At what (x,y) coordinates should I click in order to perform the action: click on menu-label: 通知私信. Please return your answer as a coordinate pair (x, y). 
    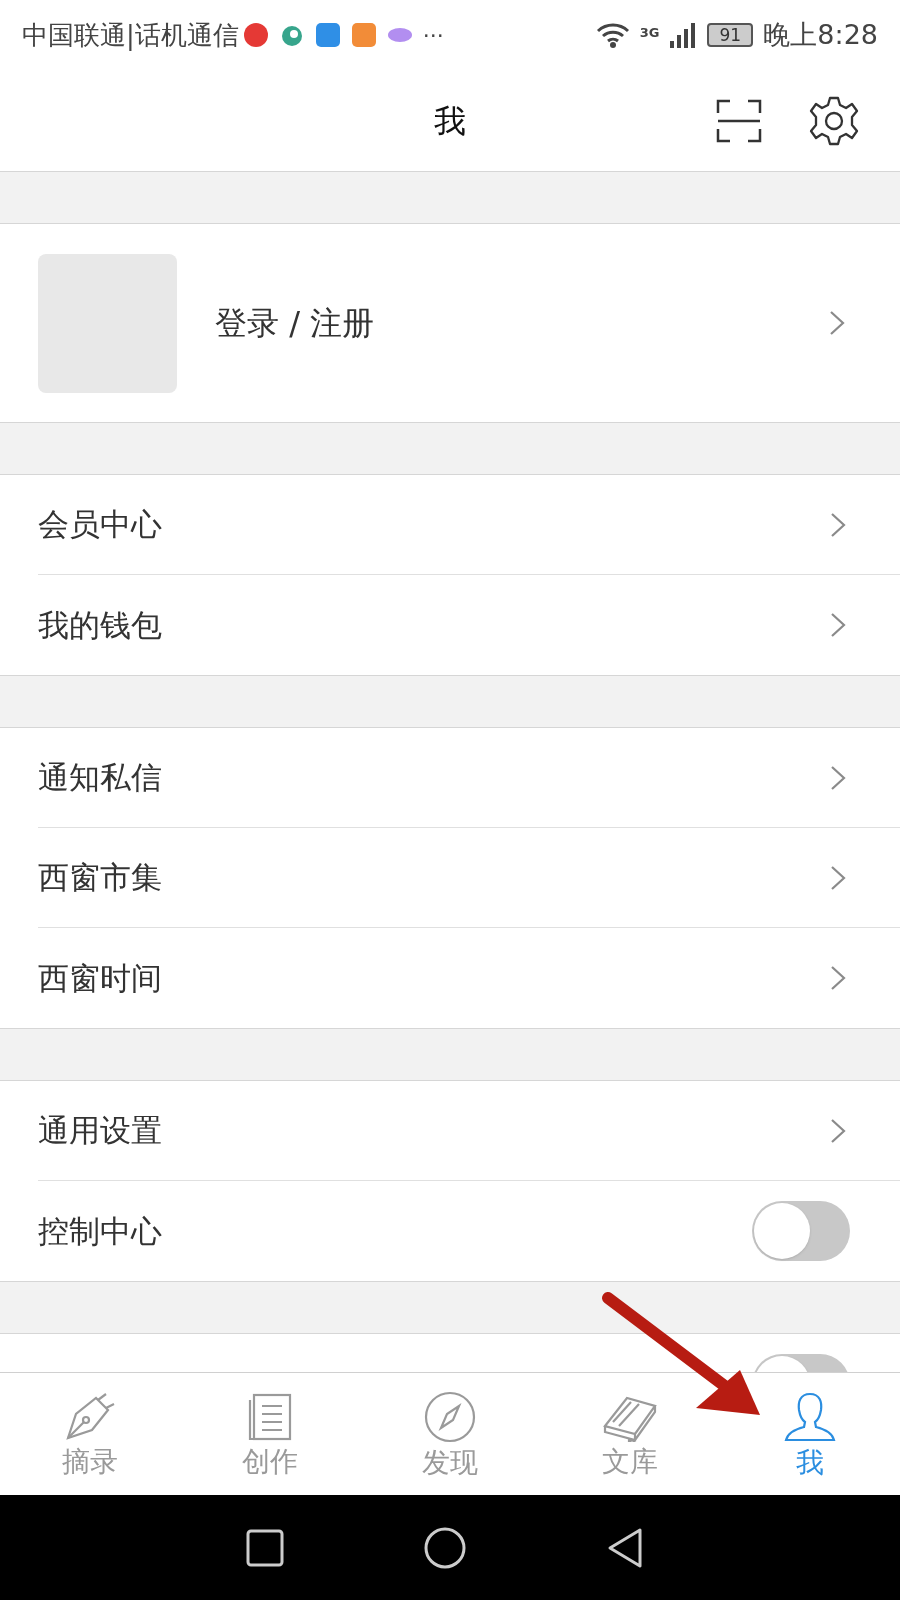
    Looking at the image, I should click on (100, 778).